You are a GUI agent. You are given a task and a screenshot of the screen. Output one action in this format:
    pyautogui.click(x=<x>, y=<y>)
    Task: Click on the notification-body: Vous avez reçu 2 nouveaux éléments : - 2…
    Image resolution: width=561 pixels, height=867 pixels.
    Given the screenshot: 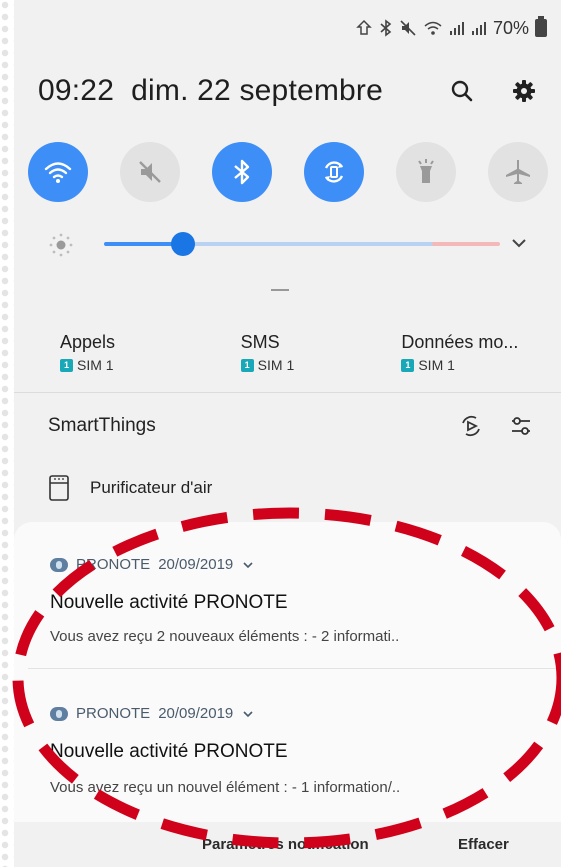 What is the action you would take?
    pyautogui.click(x=225, y=636)
    